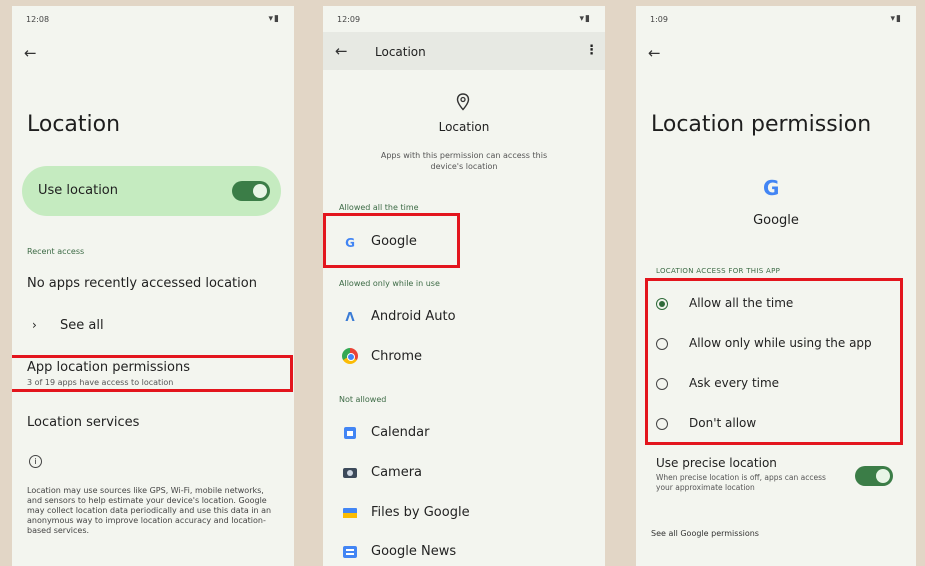 Image resolution: width=925 pixels, height=566 pixels. What do you see at coordinates (776, 220) in the screenshot?
I see `app-name: Google` at bounding box center [776, 220].